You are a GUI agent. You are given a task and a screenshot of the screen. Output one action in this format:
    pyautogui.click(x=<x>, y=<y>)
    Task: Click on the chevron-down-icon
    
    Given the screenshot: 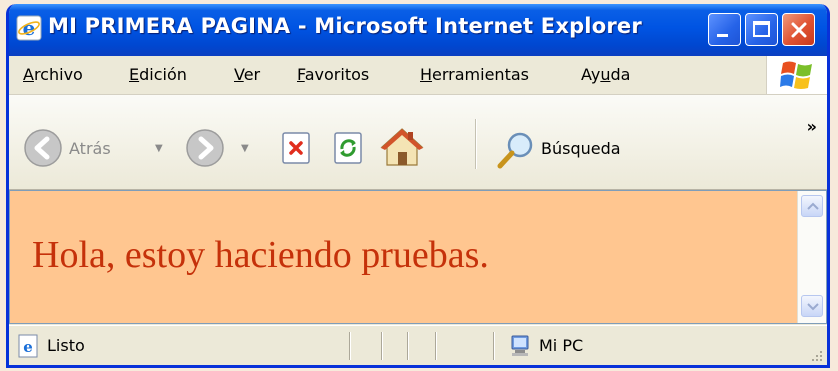 What is the action you would take?
    pyautogui.click(x=813, y=307)
    